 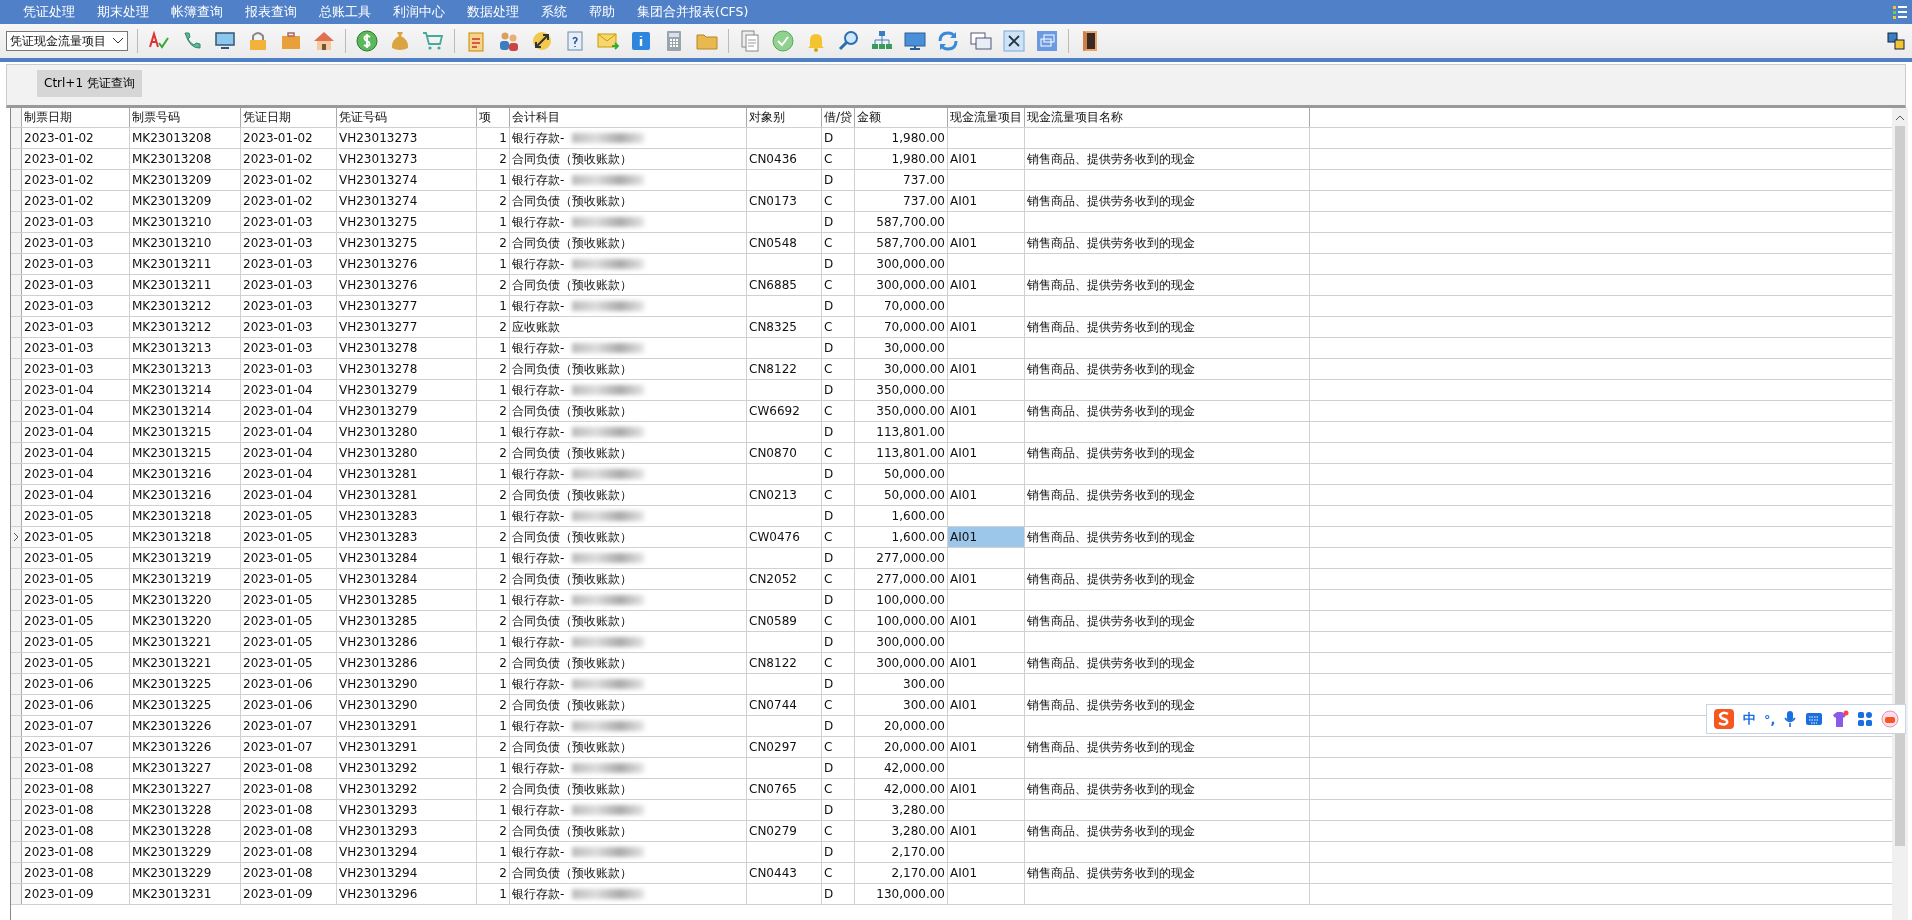 What do you see at coordinates (378, 432) in the screenshot?
I see `table-cell: VH23013280` at bounding box center [378, 432].